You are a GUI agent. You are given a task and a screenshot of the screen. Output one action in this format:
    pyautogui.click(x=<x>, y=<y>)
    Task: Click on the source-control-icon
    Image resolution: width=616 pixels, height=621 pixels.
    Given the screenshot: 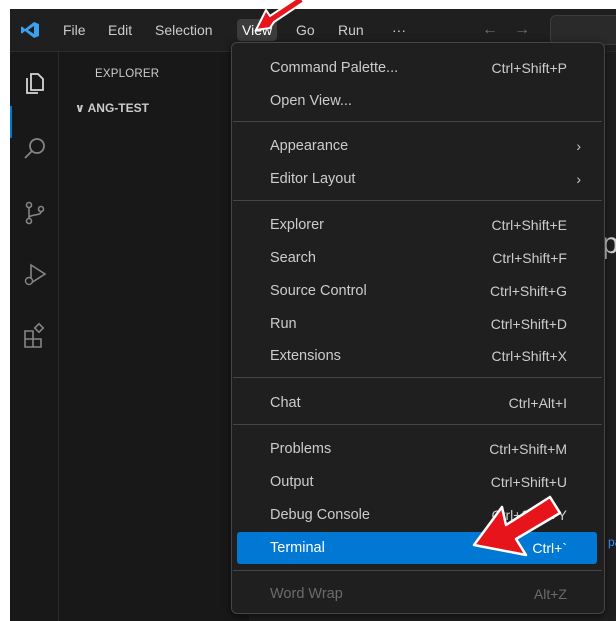 What is the action you would take?
    pyautogui.click(x=35, y=213)
    